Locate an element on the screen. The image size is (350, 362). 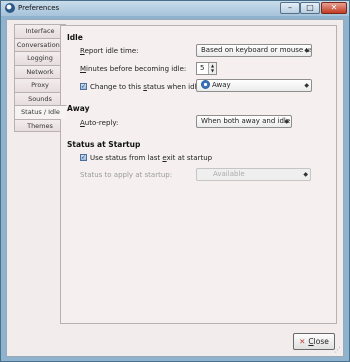
away-status-icon is located at coordinates (205, 84).